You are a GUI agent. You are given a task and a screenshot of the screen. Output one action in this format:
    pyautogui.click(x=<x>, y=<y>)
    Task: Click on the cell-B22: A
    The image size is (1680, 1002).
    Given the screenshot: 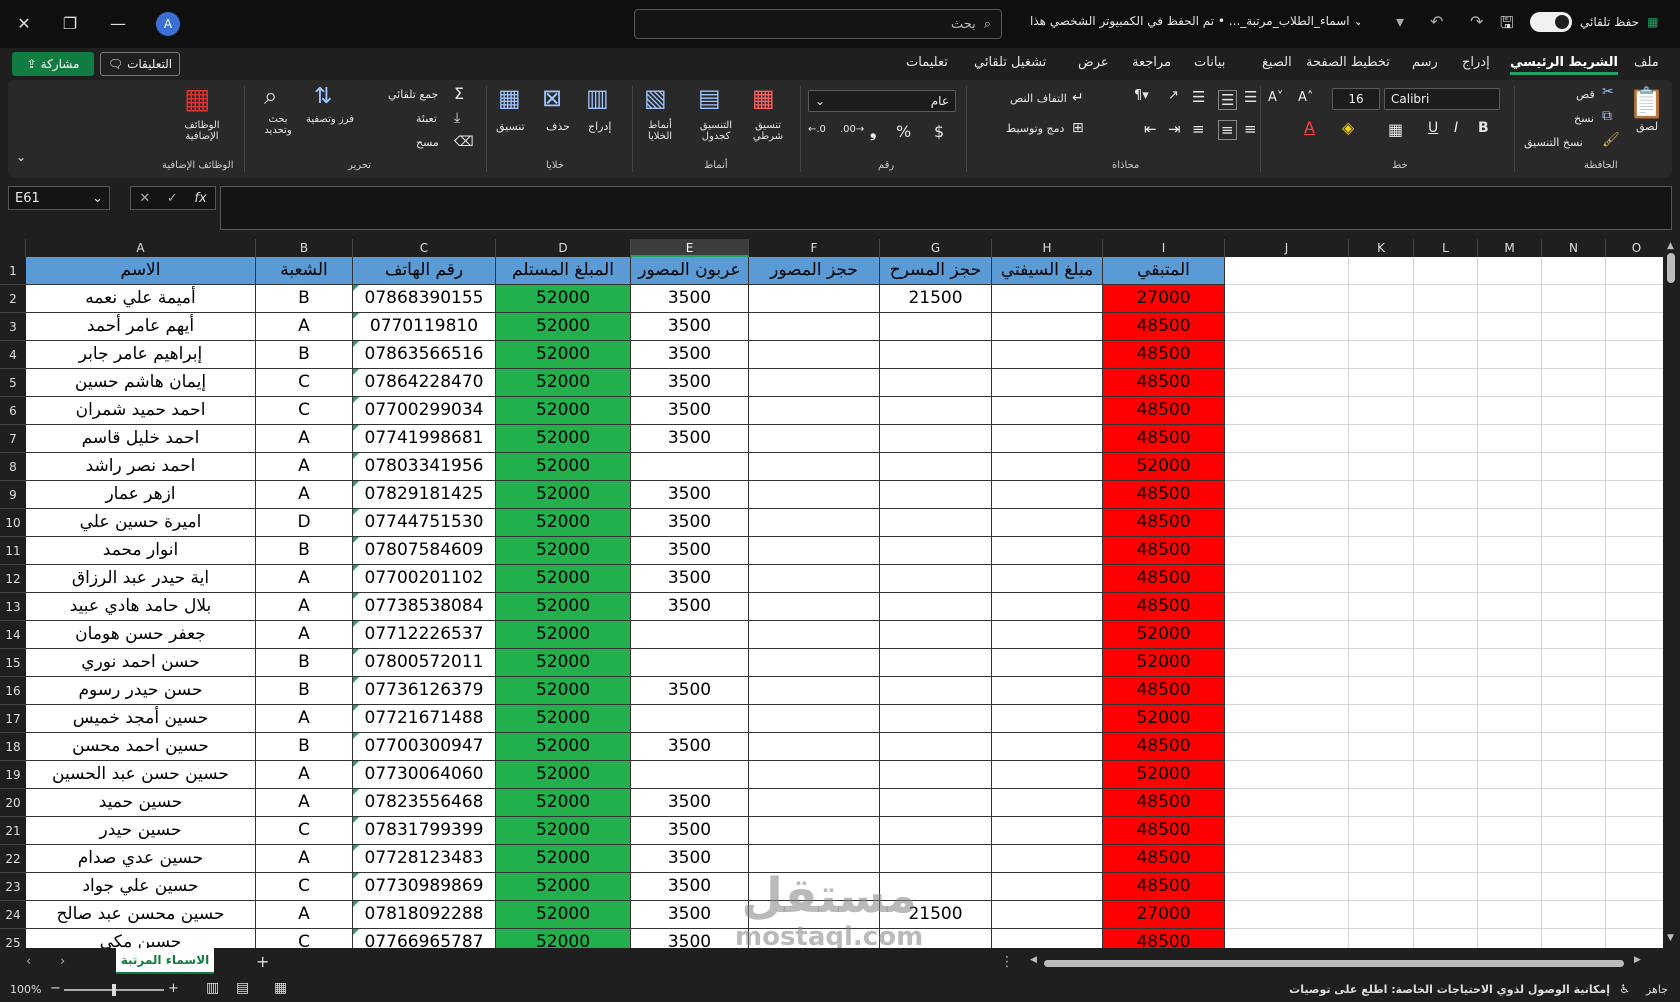 What is the action you would take?
    pyautogui.click(x=304, y=859)
    